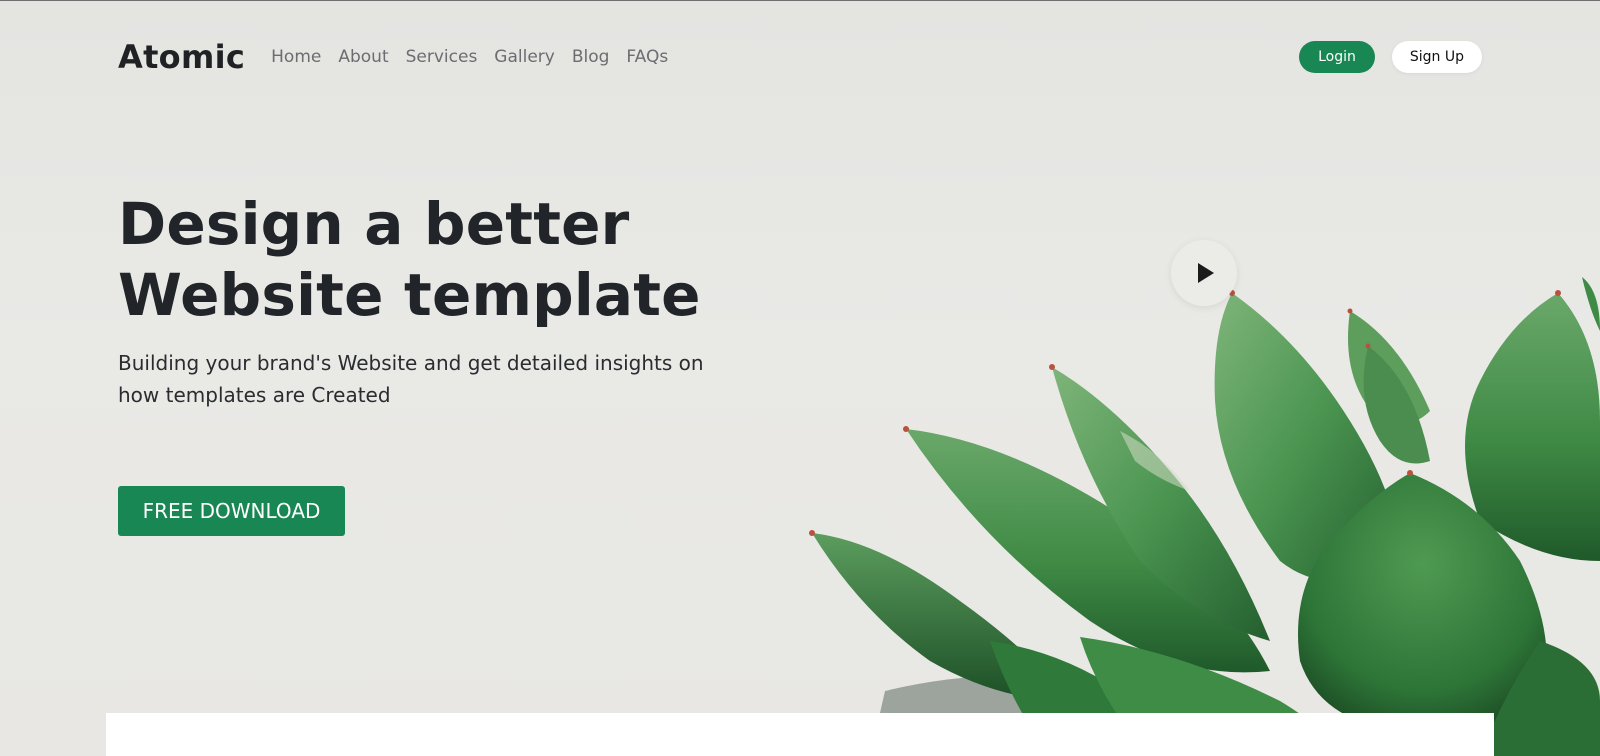 The width and height of the screenshot is (1600, 756). Describe the element at coordinates (647, 57) in the screenshot. I see `nav-item-faqs: FAQs` at that location.